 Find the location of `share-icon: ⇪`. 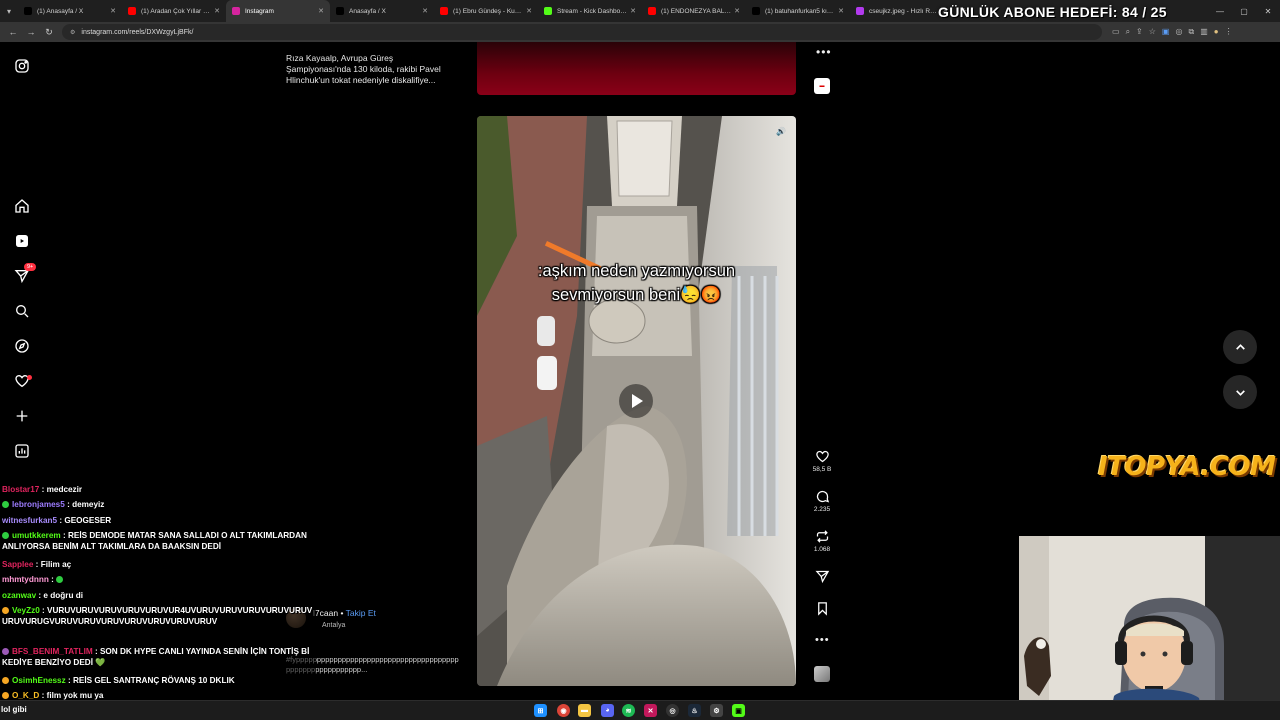

share-icon: ⇪ is located at coordinates (1139, 32).